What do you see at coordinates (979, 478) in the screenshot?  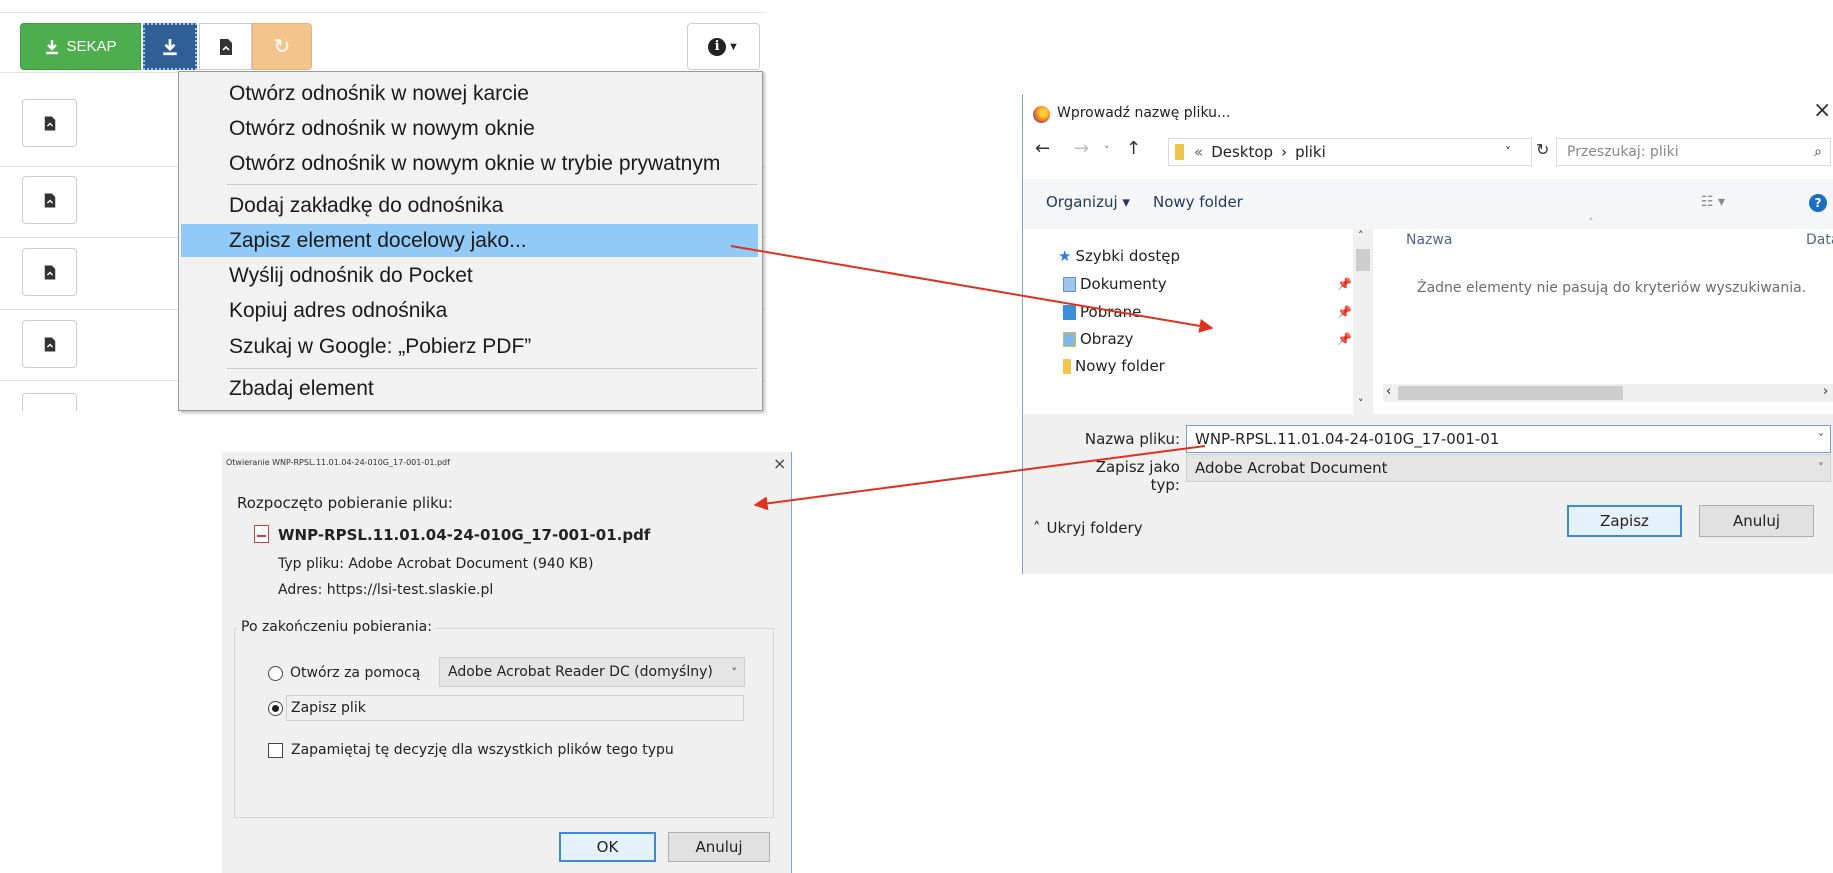 I see `arrow-save-dialog-to-download` at bounding box center [979, 478].